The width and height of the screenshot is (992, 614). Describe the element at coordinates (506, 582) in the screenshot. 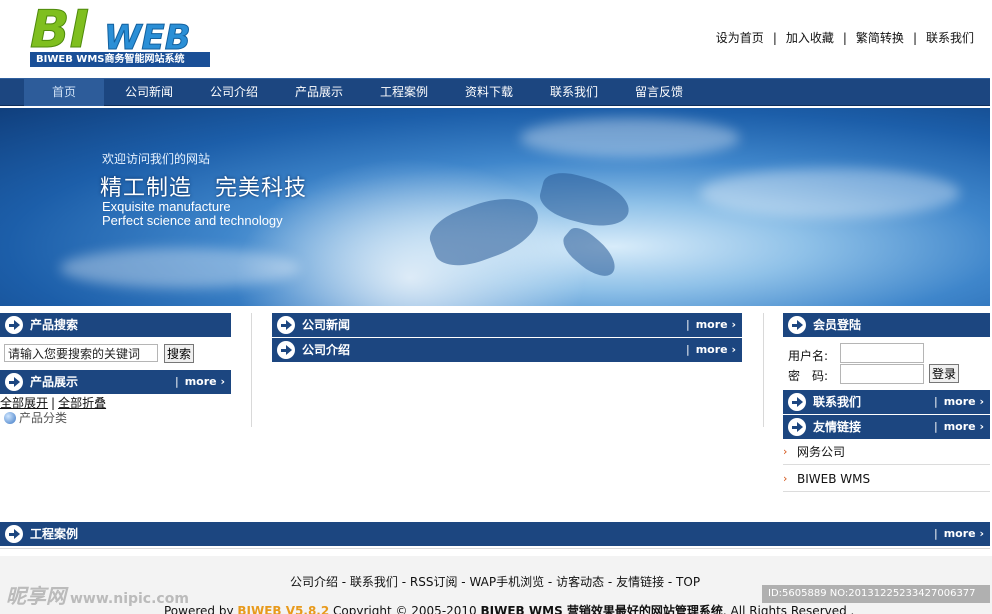

I see `footer-link-wap: WAP手机浏览` at that location.